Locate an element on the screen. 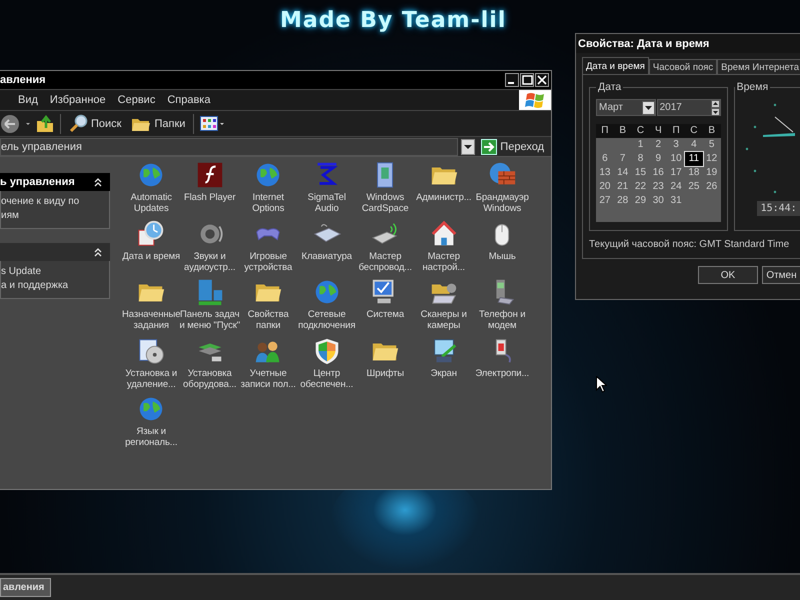  weekday-label: Ч is located at coordinates (658, 131).